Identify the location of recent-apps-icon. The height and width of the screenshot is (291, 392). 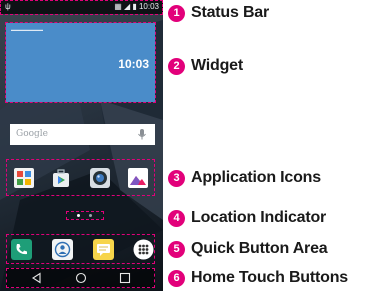
(125, 278).